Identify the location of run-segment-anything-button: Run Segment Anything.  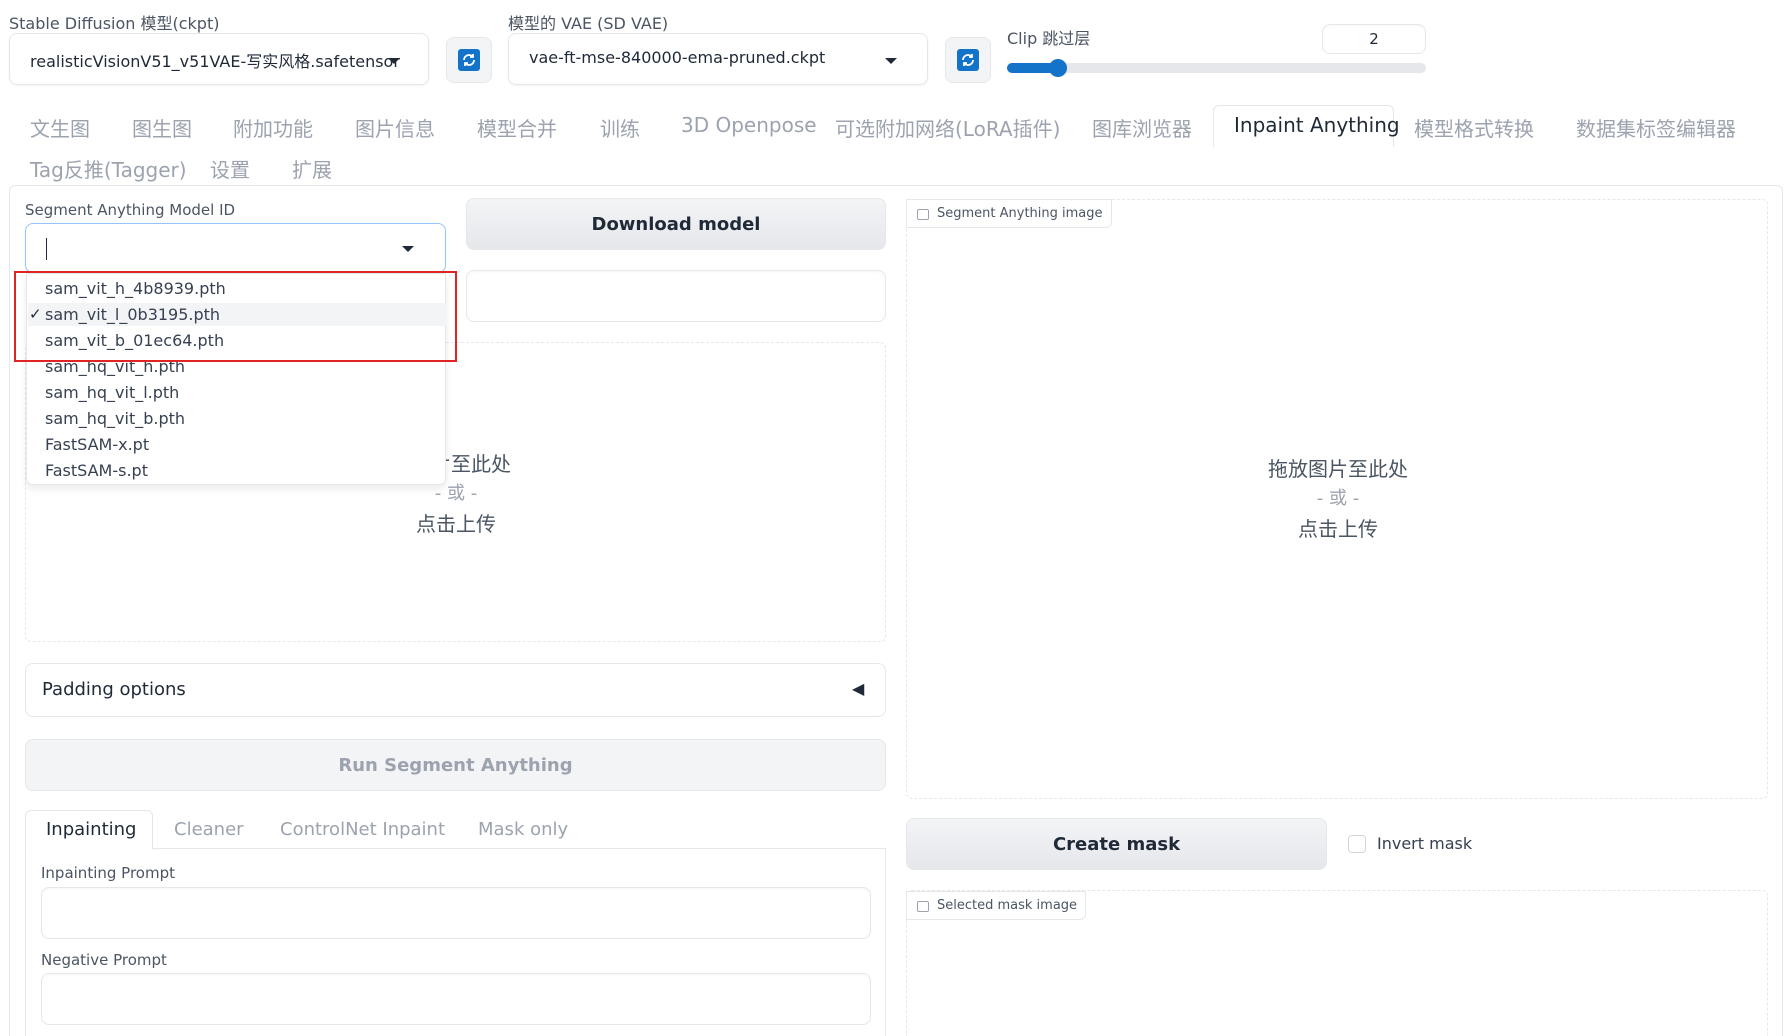
(455, 765).